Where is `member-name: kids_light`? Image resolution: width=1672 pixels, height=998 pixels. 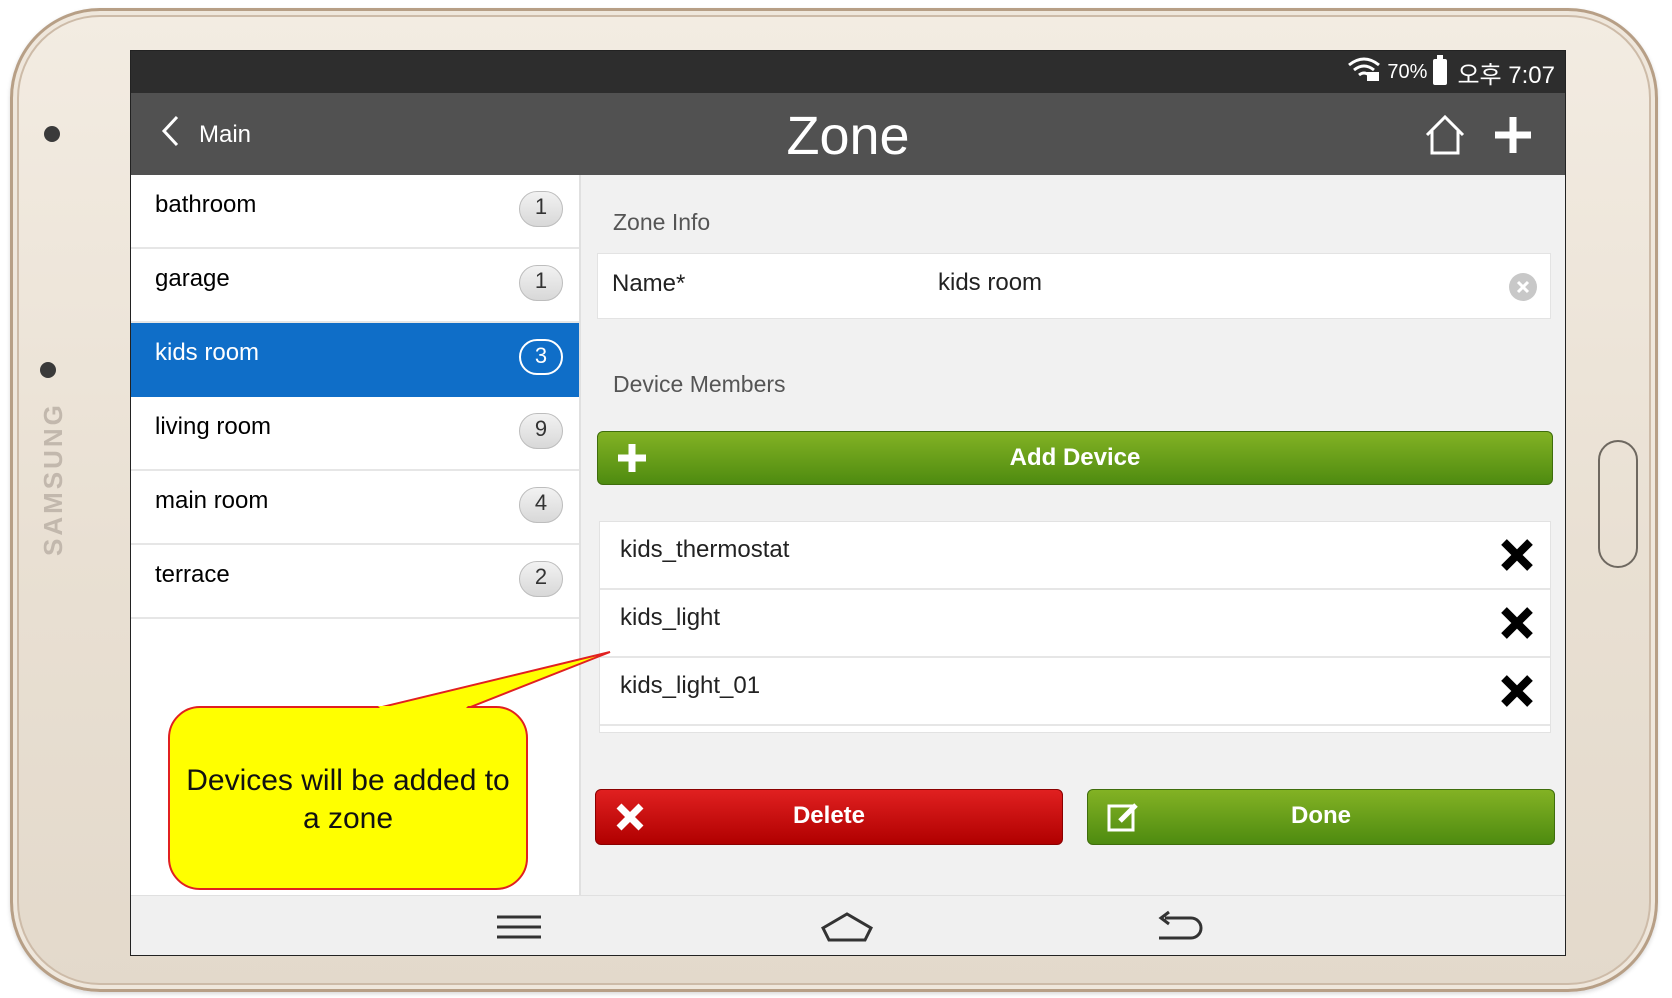
member-name: kids_light is located at coordinates (670, 617).